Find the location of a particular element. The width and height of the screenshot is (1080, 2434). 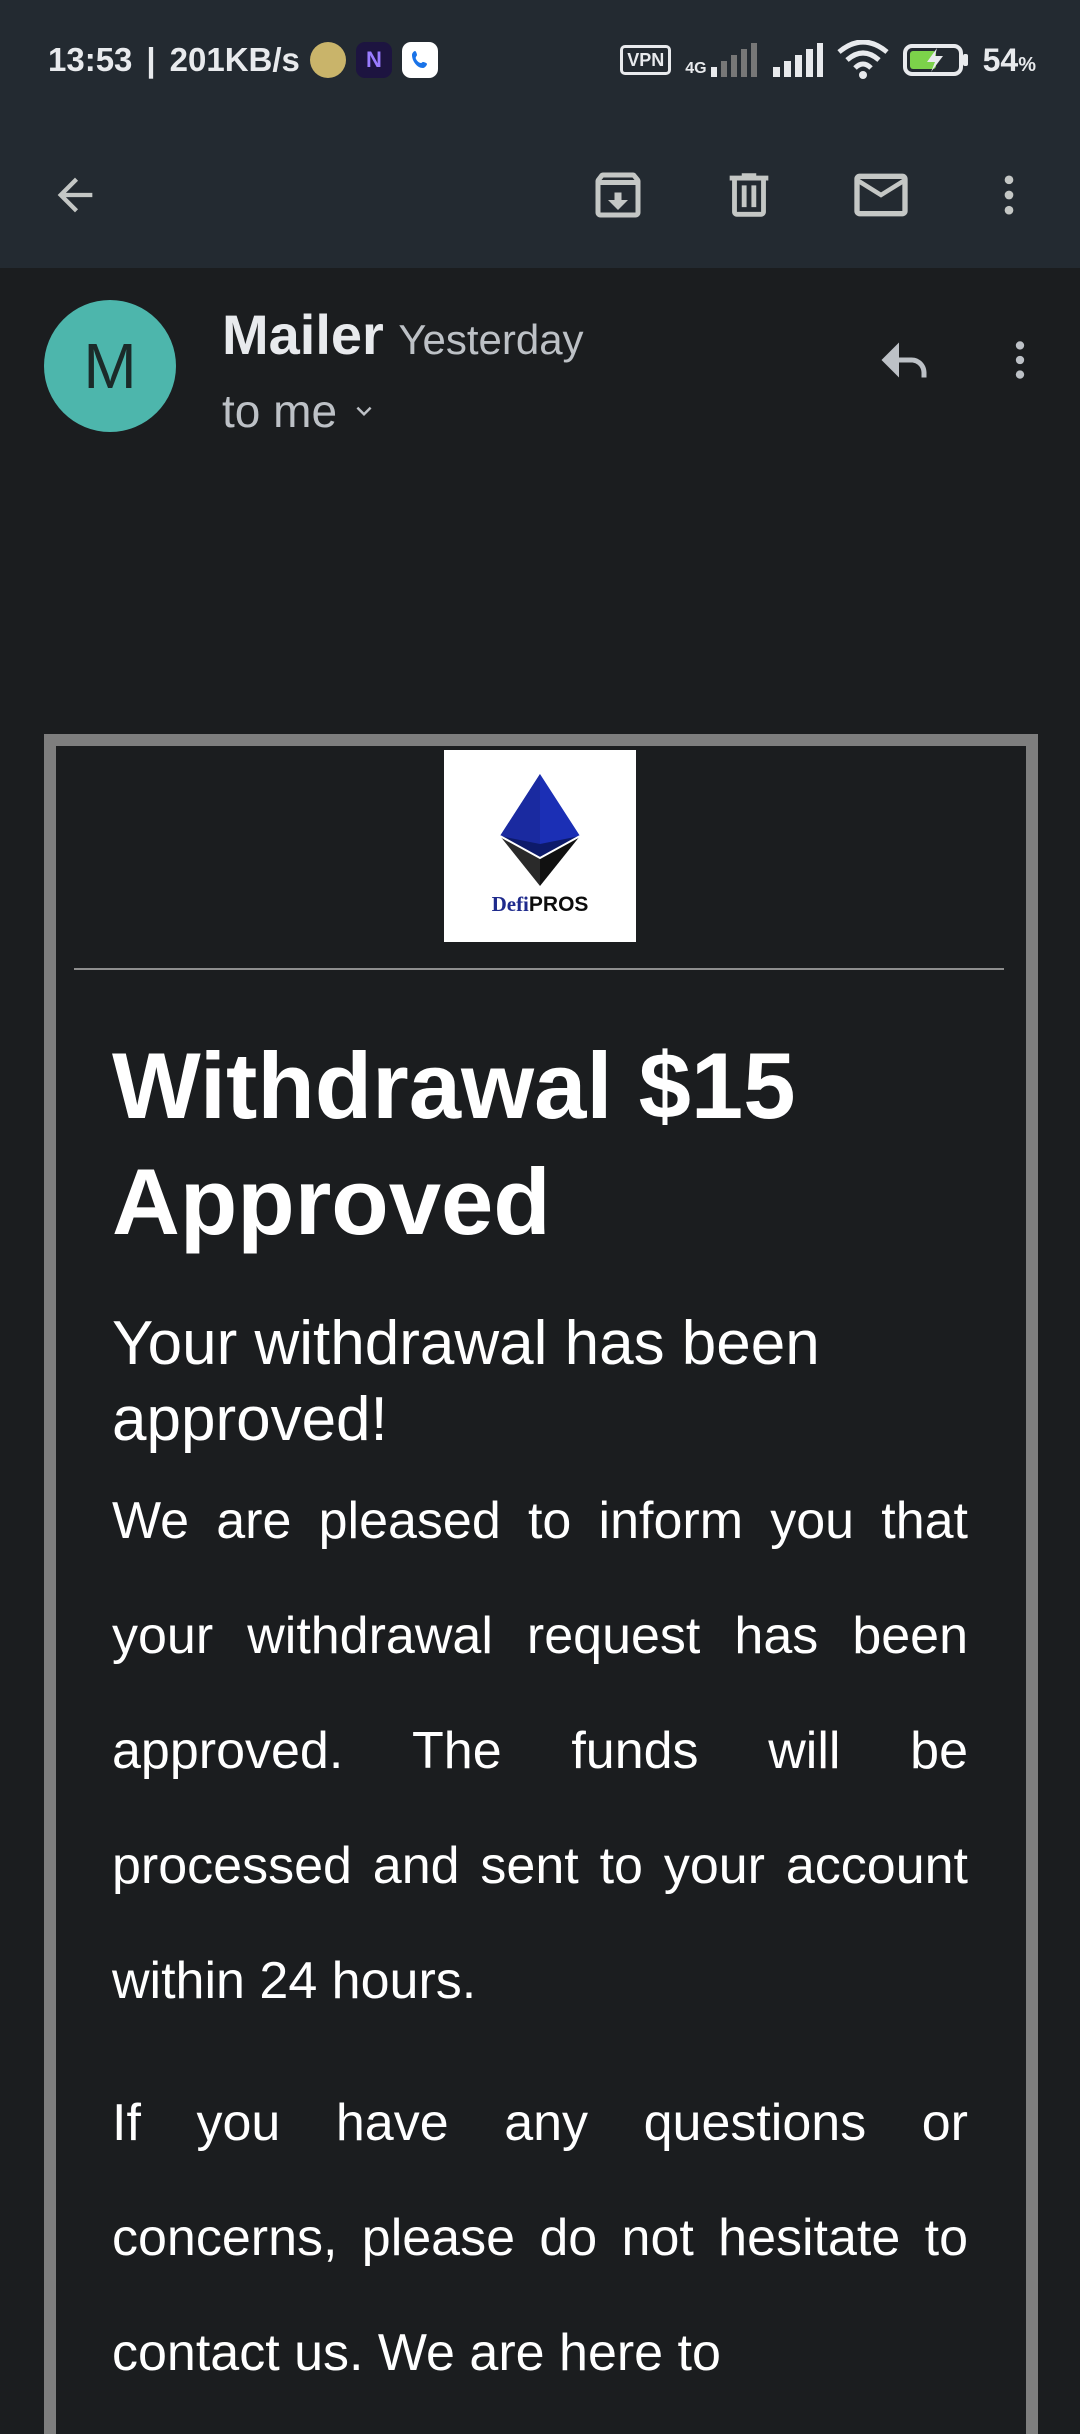

arrow-left-icon is located at coordinates (75, 195).